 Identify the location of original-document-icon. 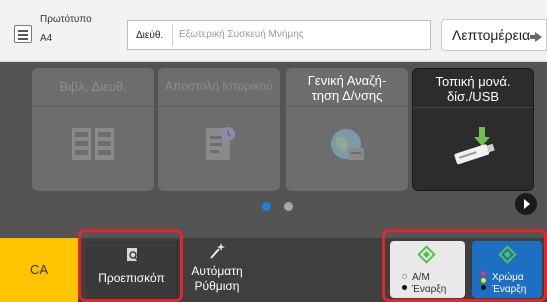
(23, 34).